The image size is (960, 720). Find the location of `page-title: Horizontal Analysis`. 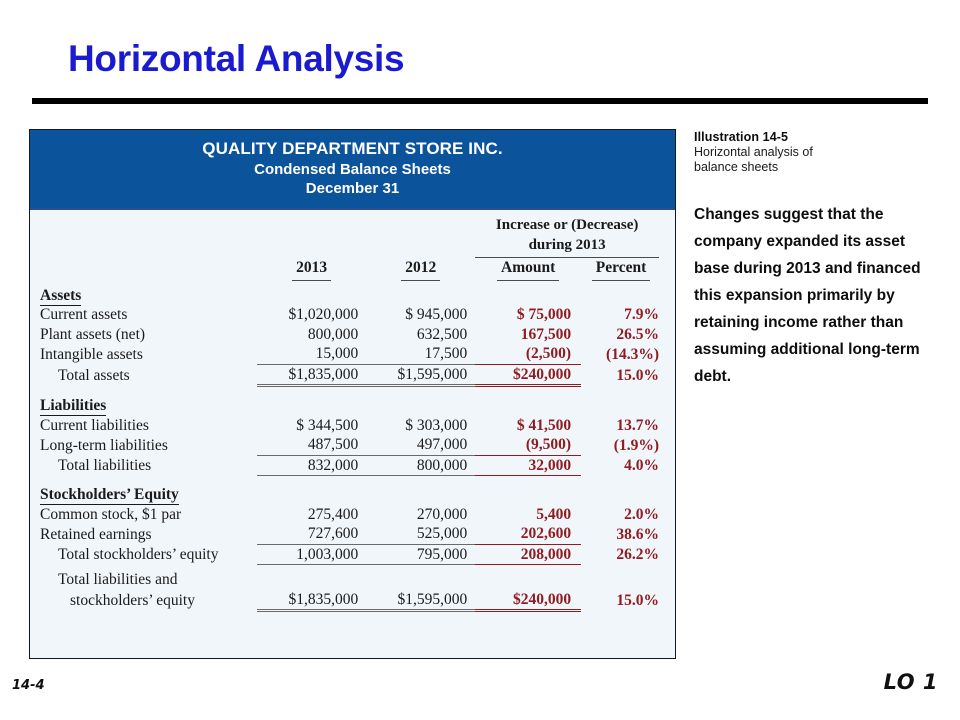

page-title: Horizontal Analysis is located at coordinates (236, 58).